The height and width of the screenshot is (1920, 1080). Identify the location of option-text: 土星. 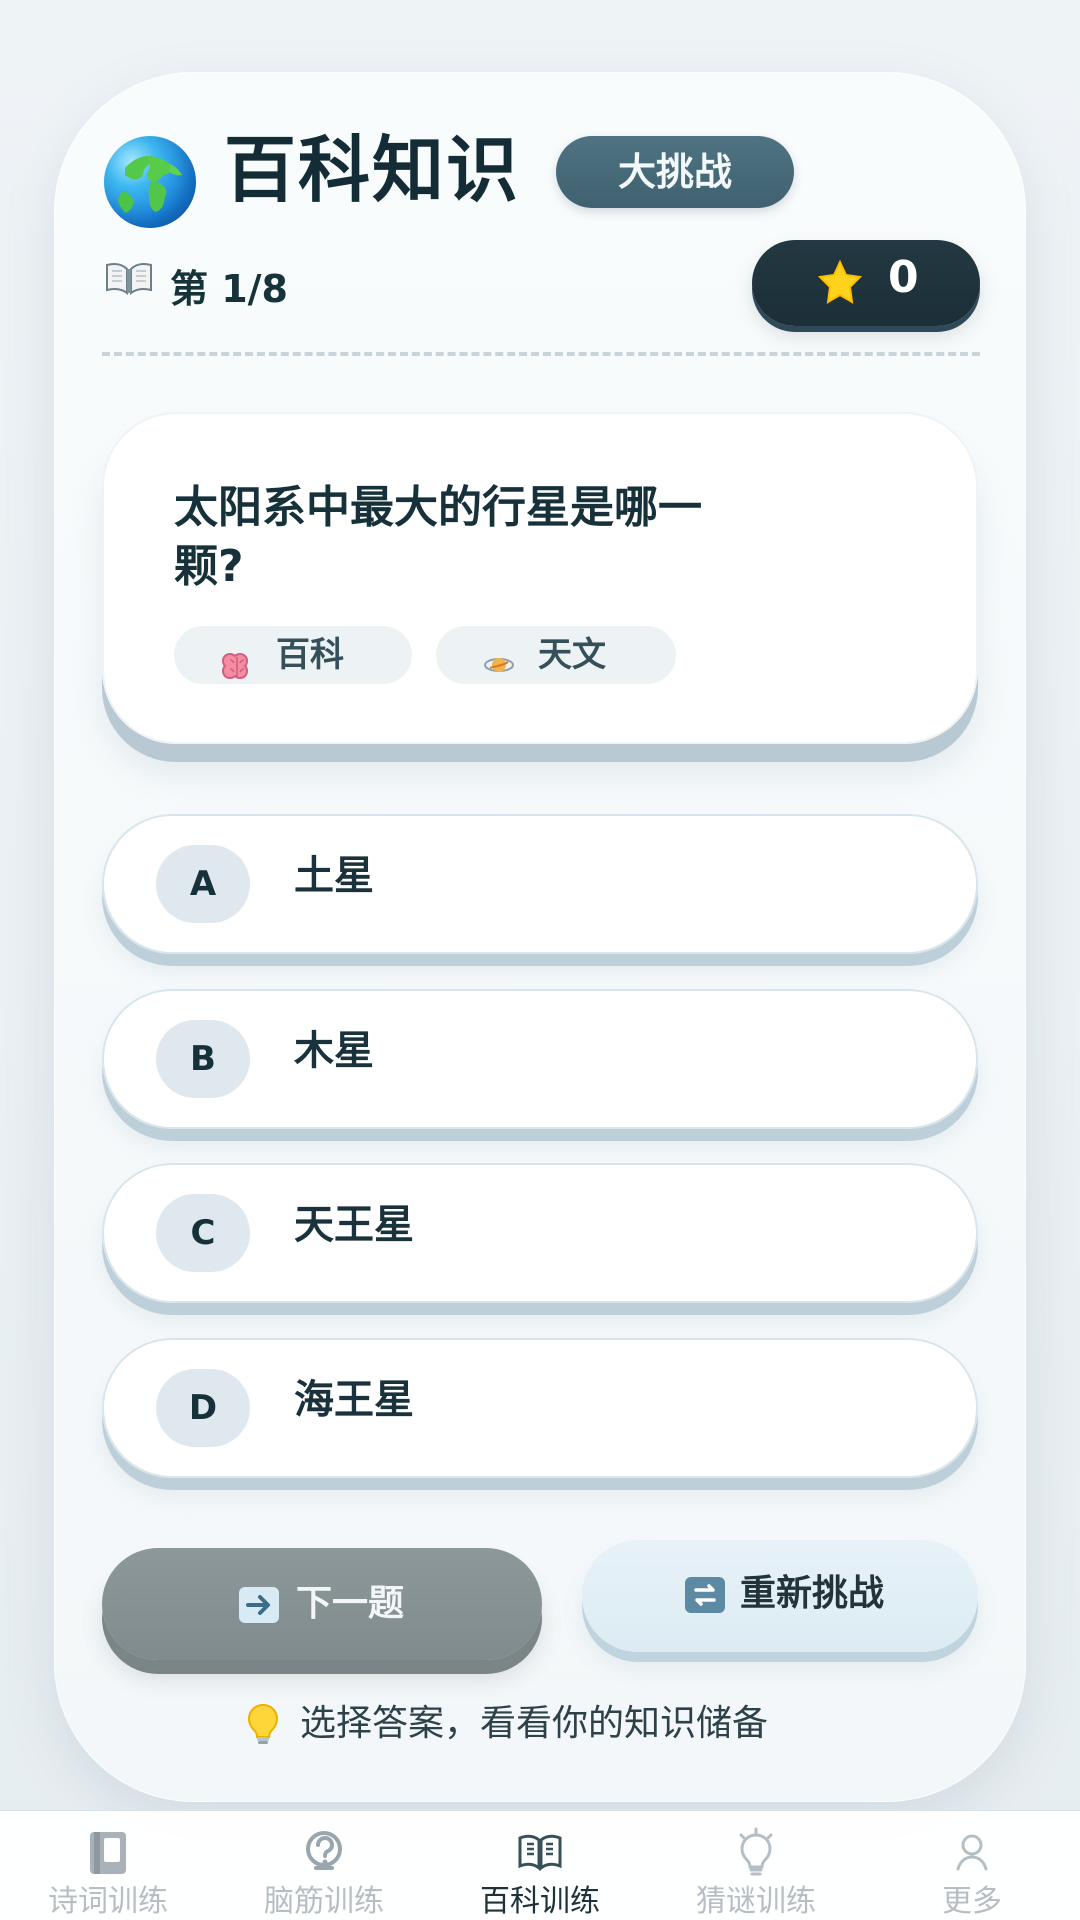
(334, 876).